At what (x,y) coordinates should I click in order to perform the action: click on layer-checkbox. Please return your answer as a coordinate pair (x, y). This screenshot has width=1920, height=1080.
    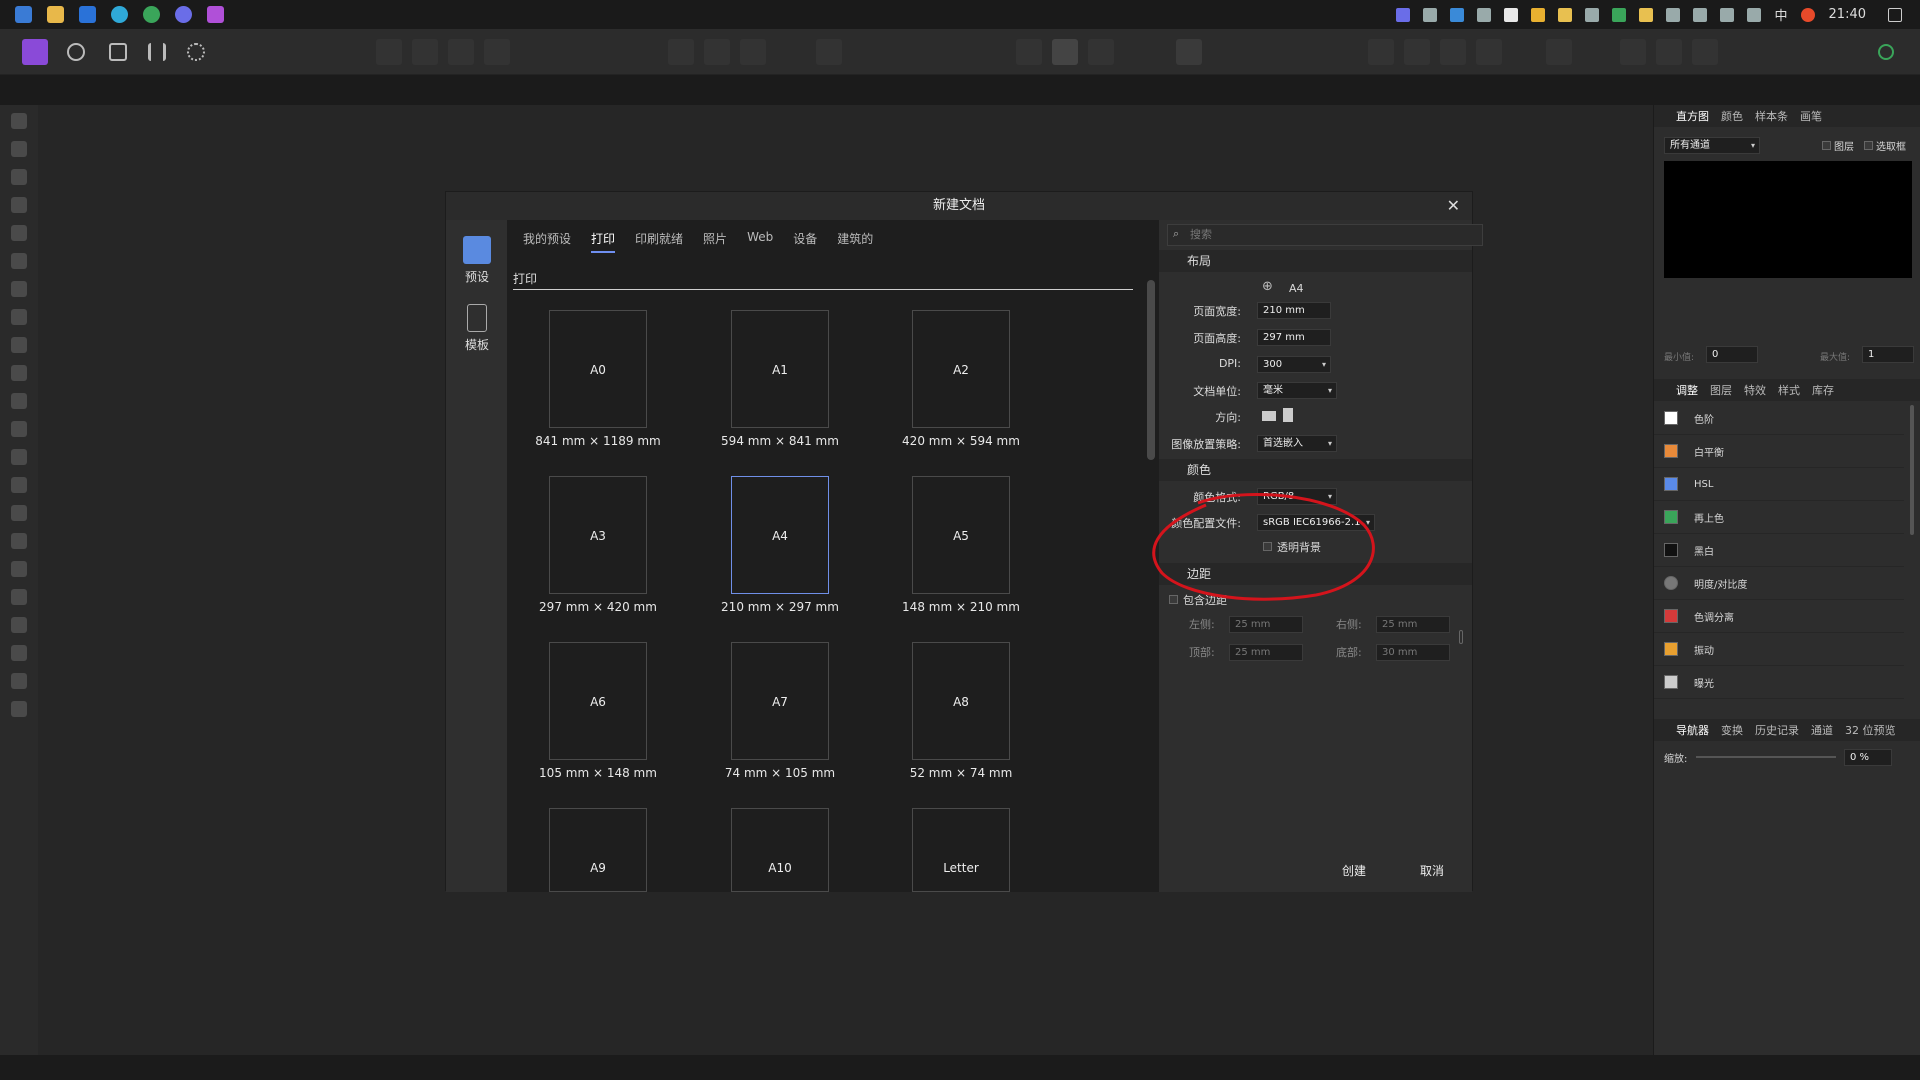
    Looking at the image, I should click on (1826, 145).